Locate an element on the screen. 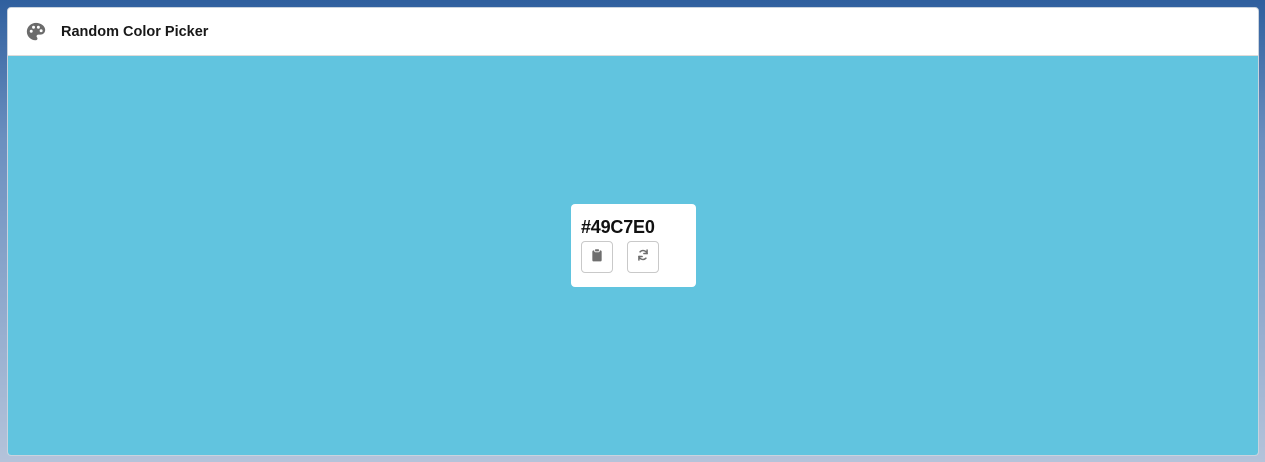 The height and width of the screenshot is (462, 1265). color-hex-label: #49C7E0 is located at coordinates (618, 227).